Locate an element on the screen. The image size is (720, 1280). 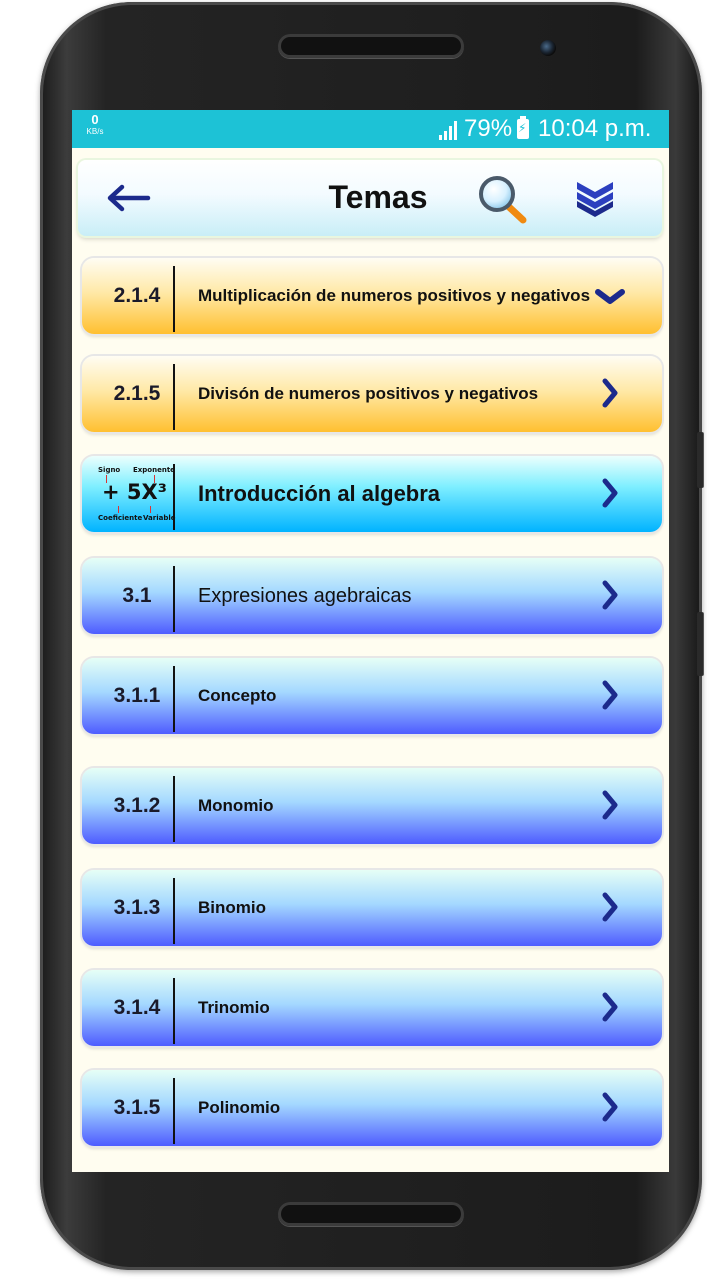
topic-label: Binomio is located at coordinates (232, 907).